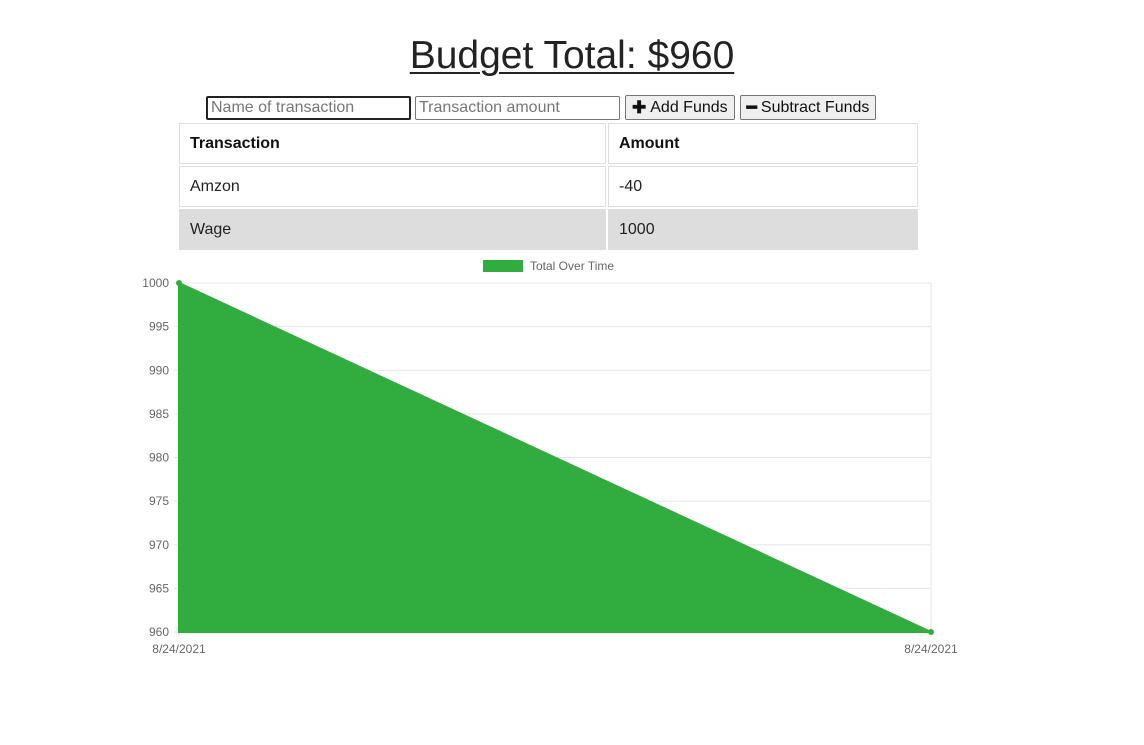 The image size is (1144, 745). Describe the element at coordinates (159, 327) in the screenshot. I see `y-tick-label: 995` at that location.